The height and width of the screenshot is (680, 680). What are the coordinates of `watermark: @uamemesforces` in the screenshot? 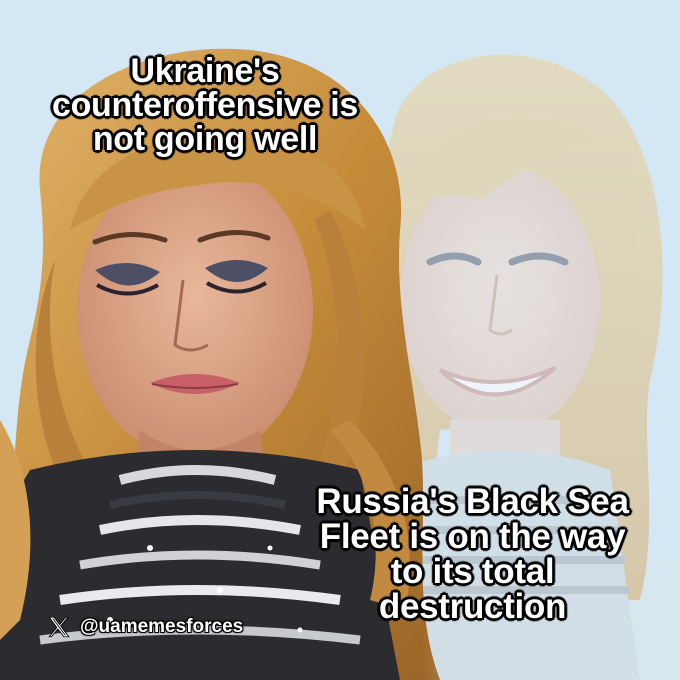 It's located at (144, 627).